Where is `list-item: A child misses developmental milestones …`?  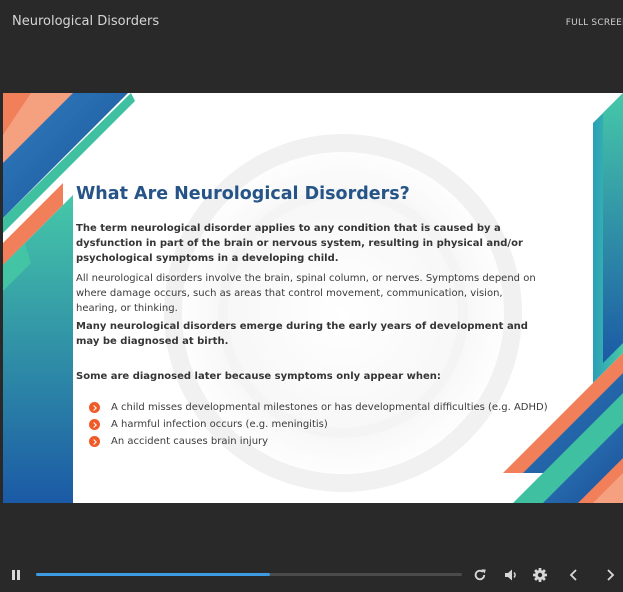
list-item: A child misses developmental milestones … is located at coordinates (318, 408).